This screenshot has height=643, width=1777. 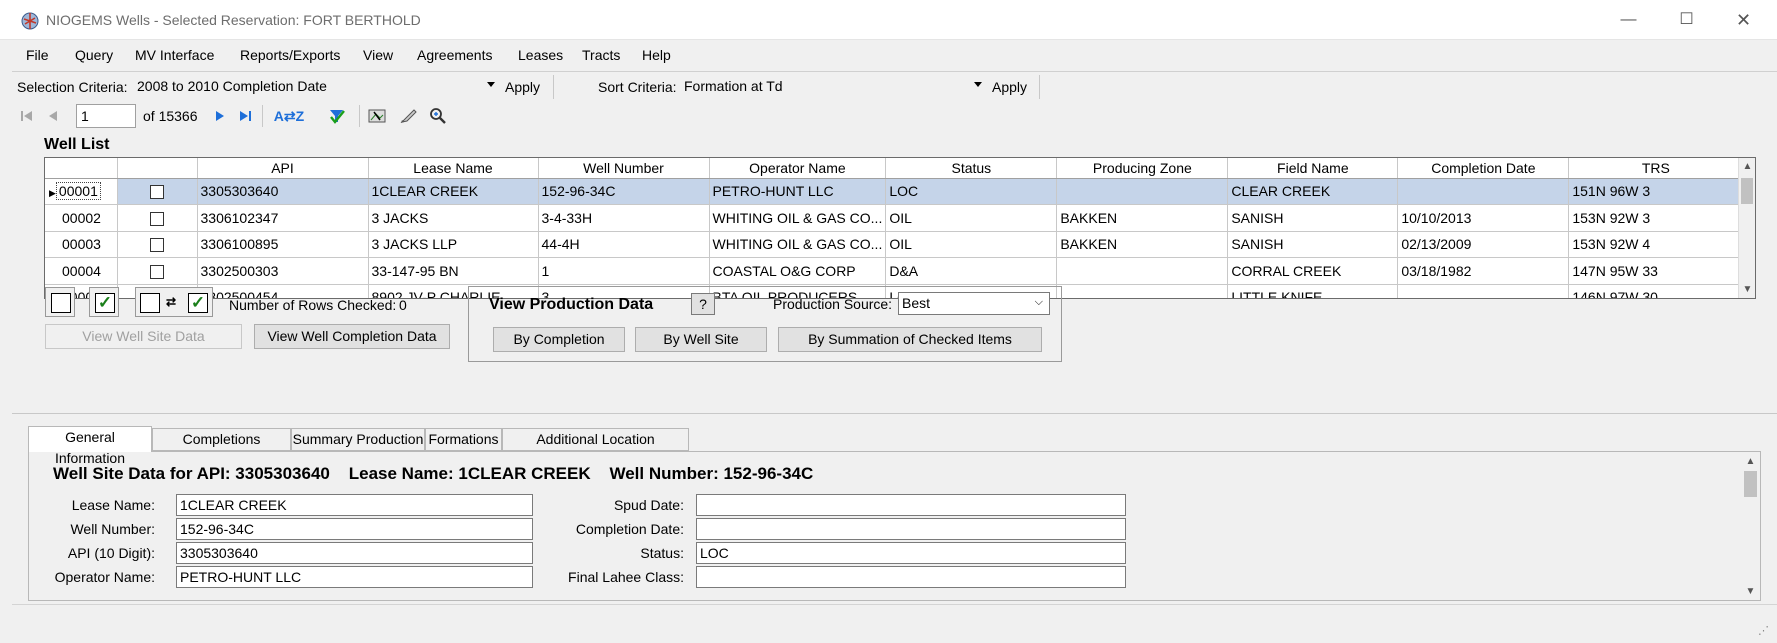 I want to click on sort-dropdown-arrow-icon, so click(x=978, y=84).